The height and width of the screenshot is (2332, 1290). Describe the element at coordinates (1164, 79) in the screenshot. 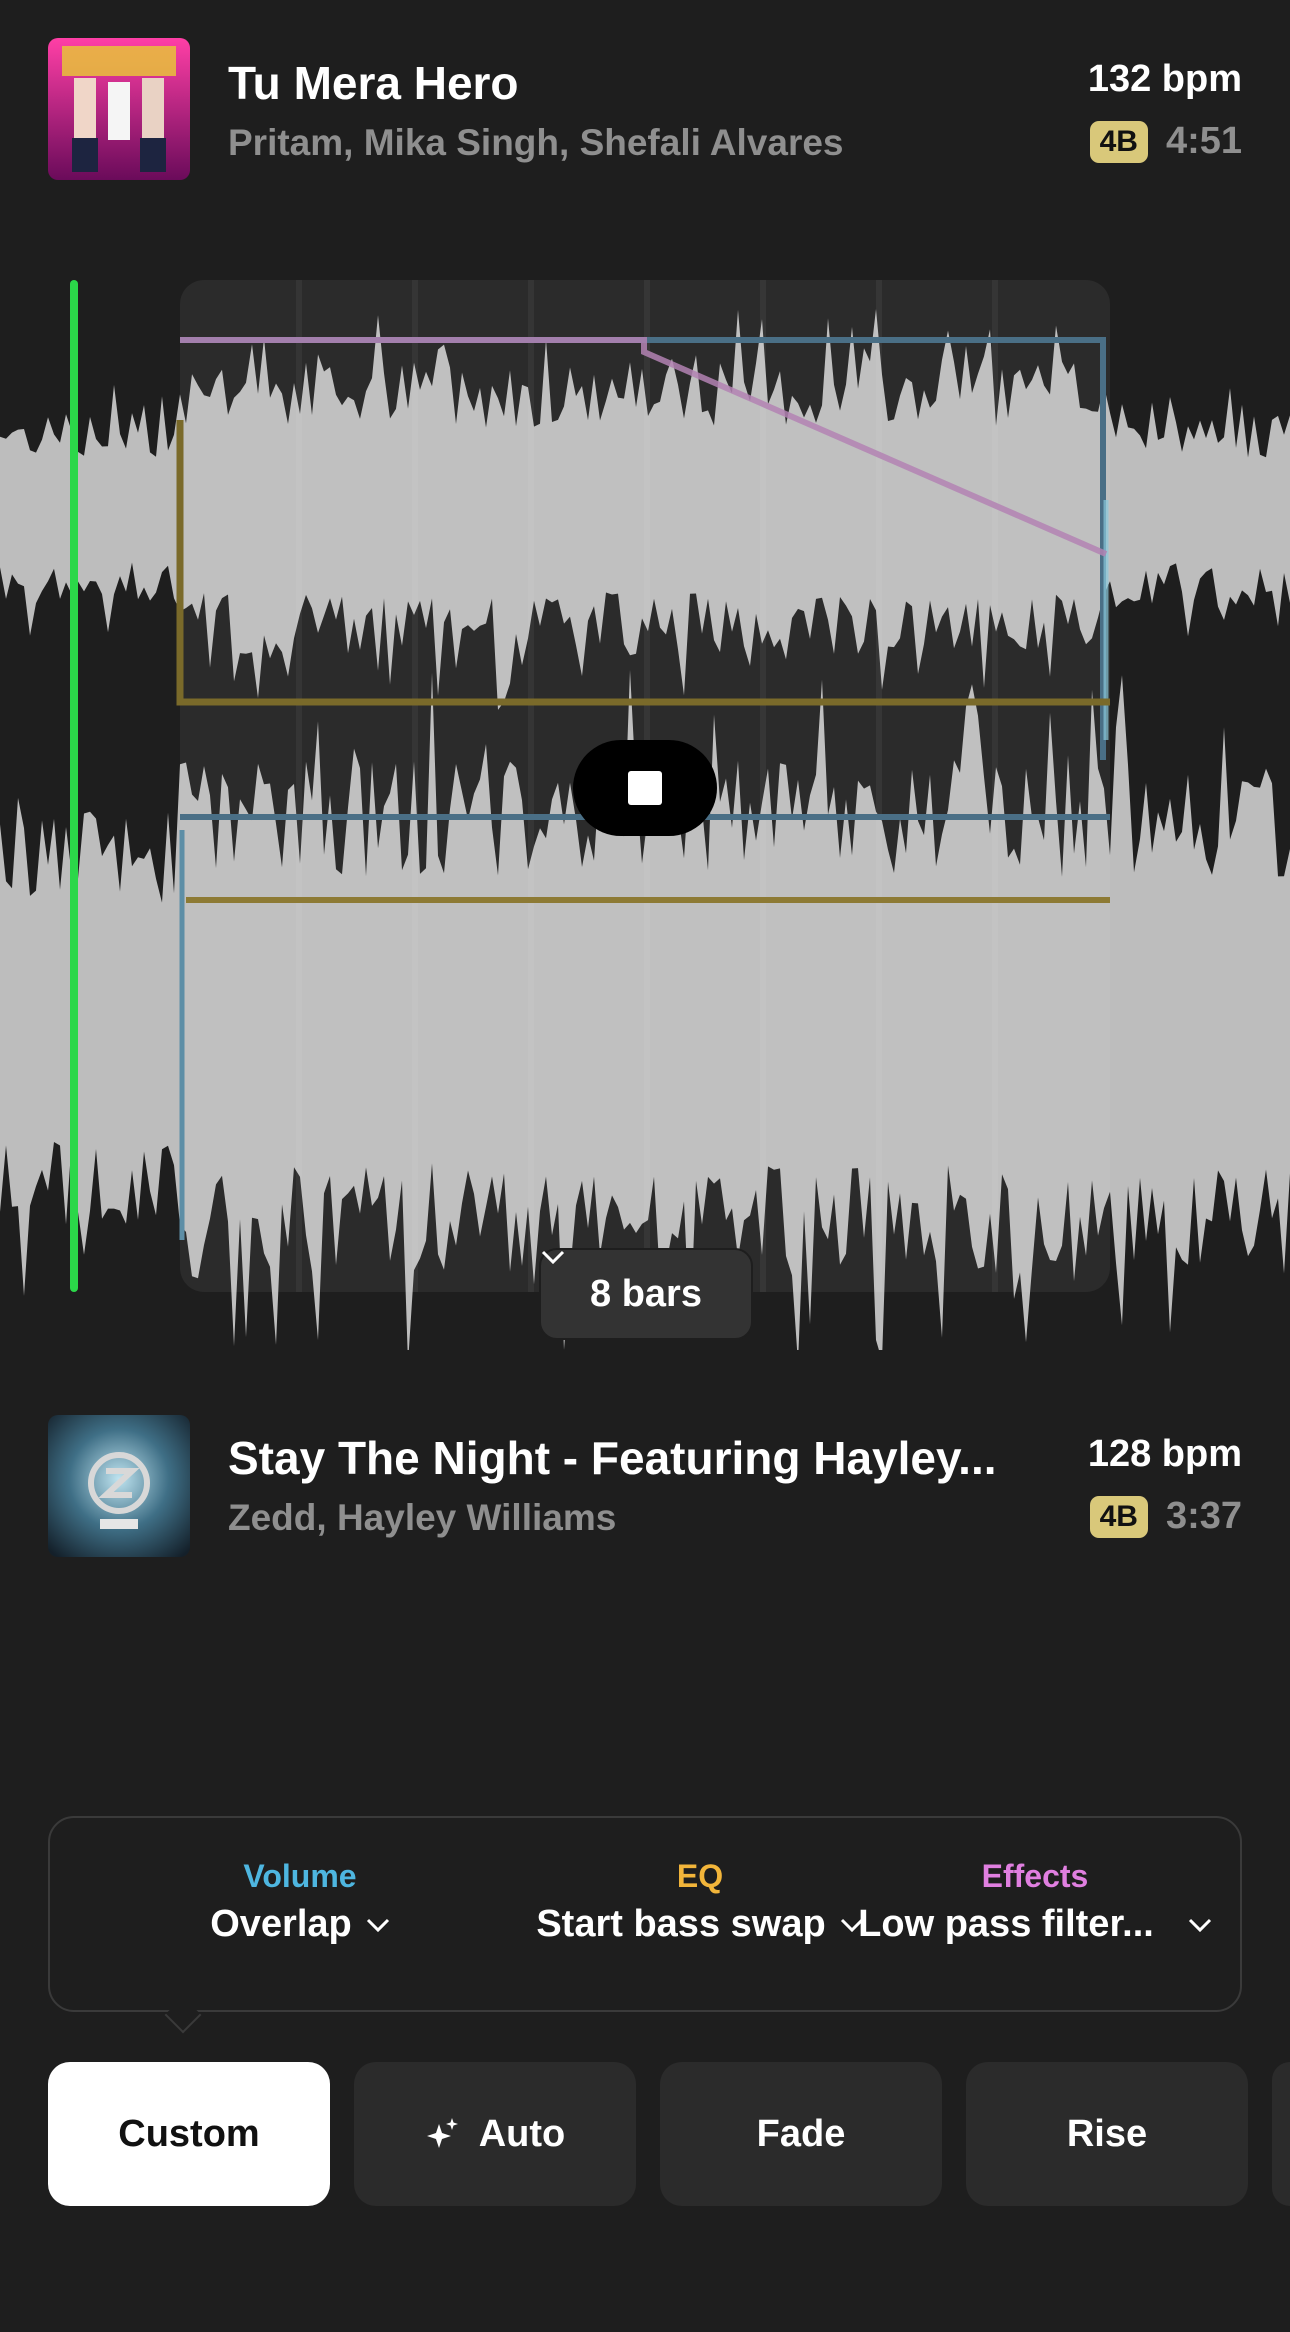

I see `track-bpm: 132 bpm` at that location.